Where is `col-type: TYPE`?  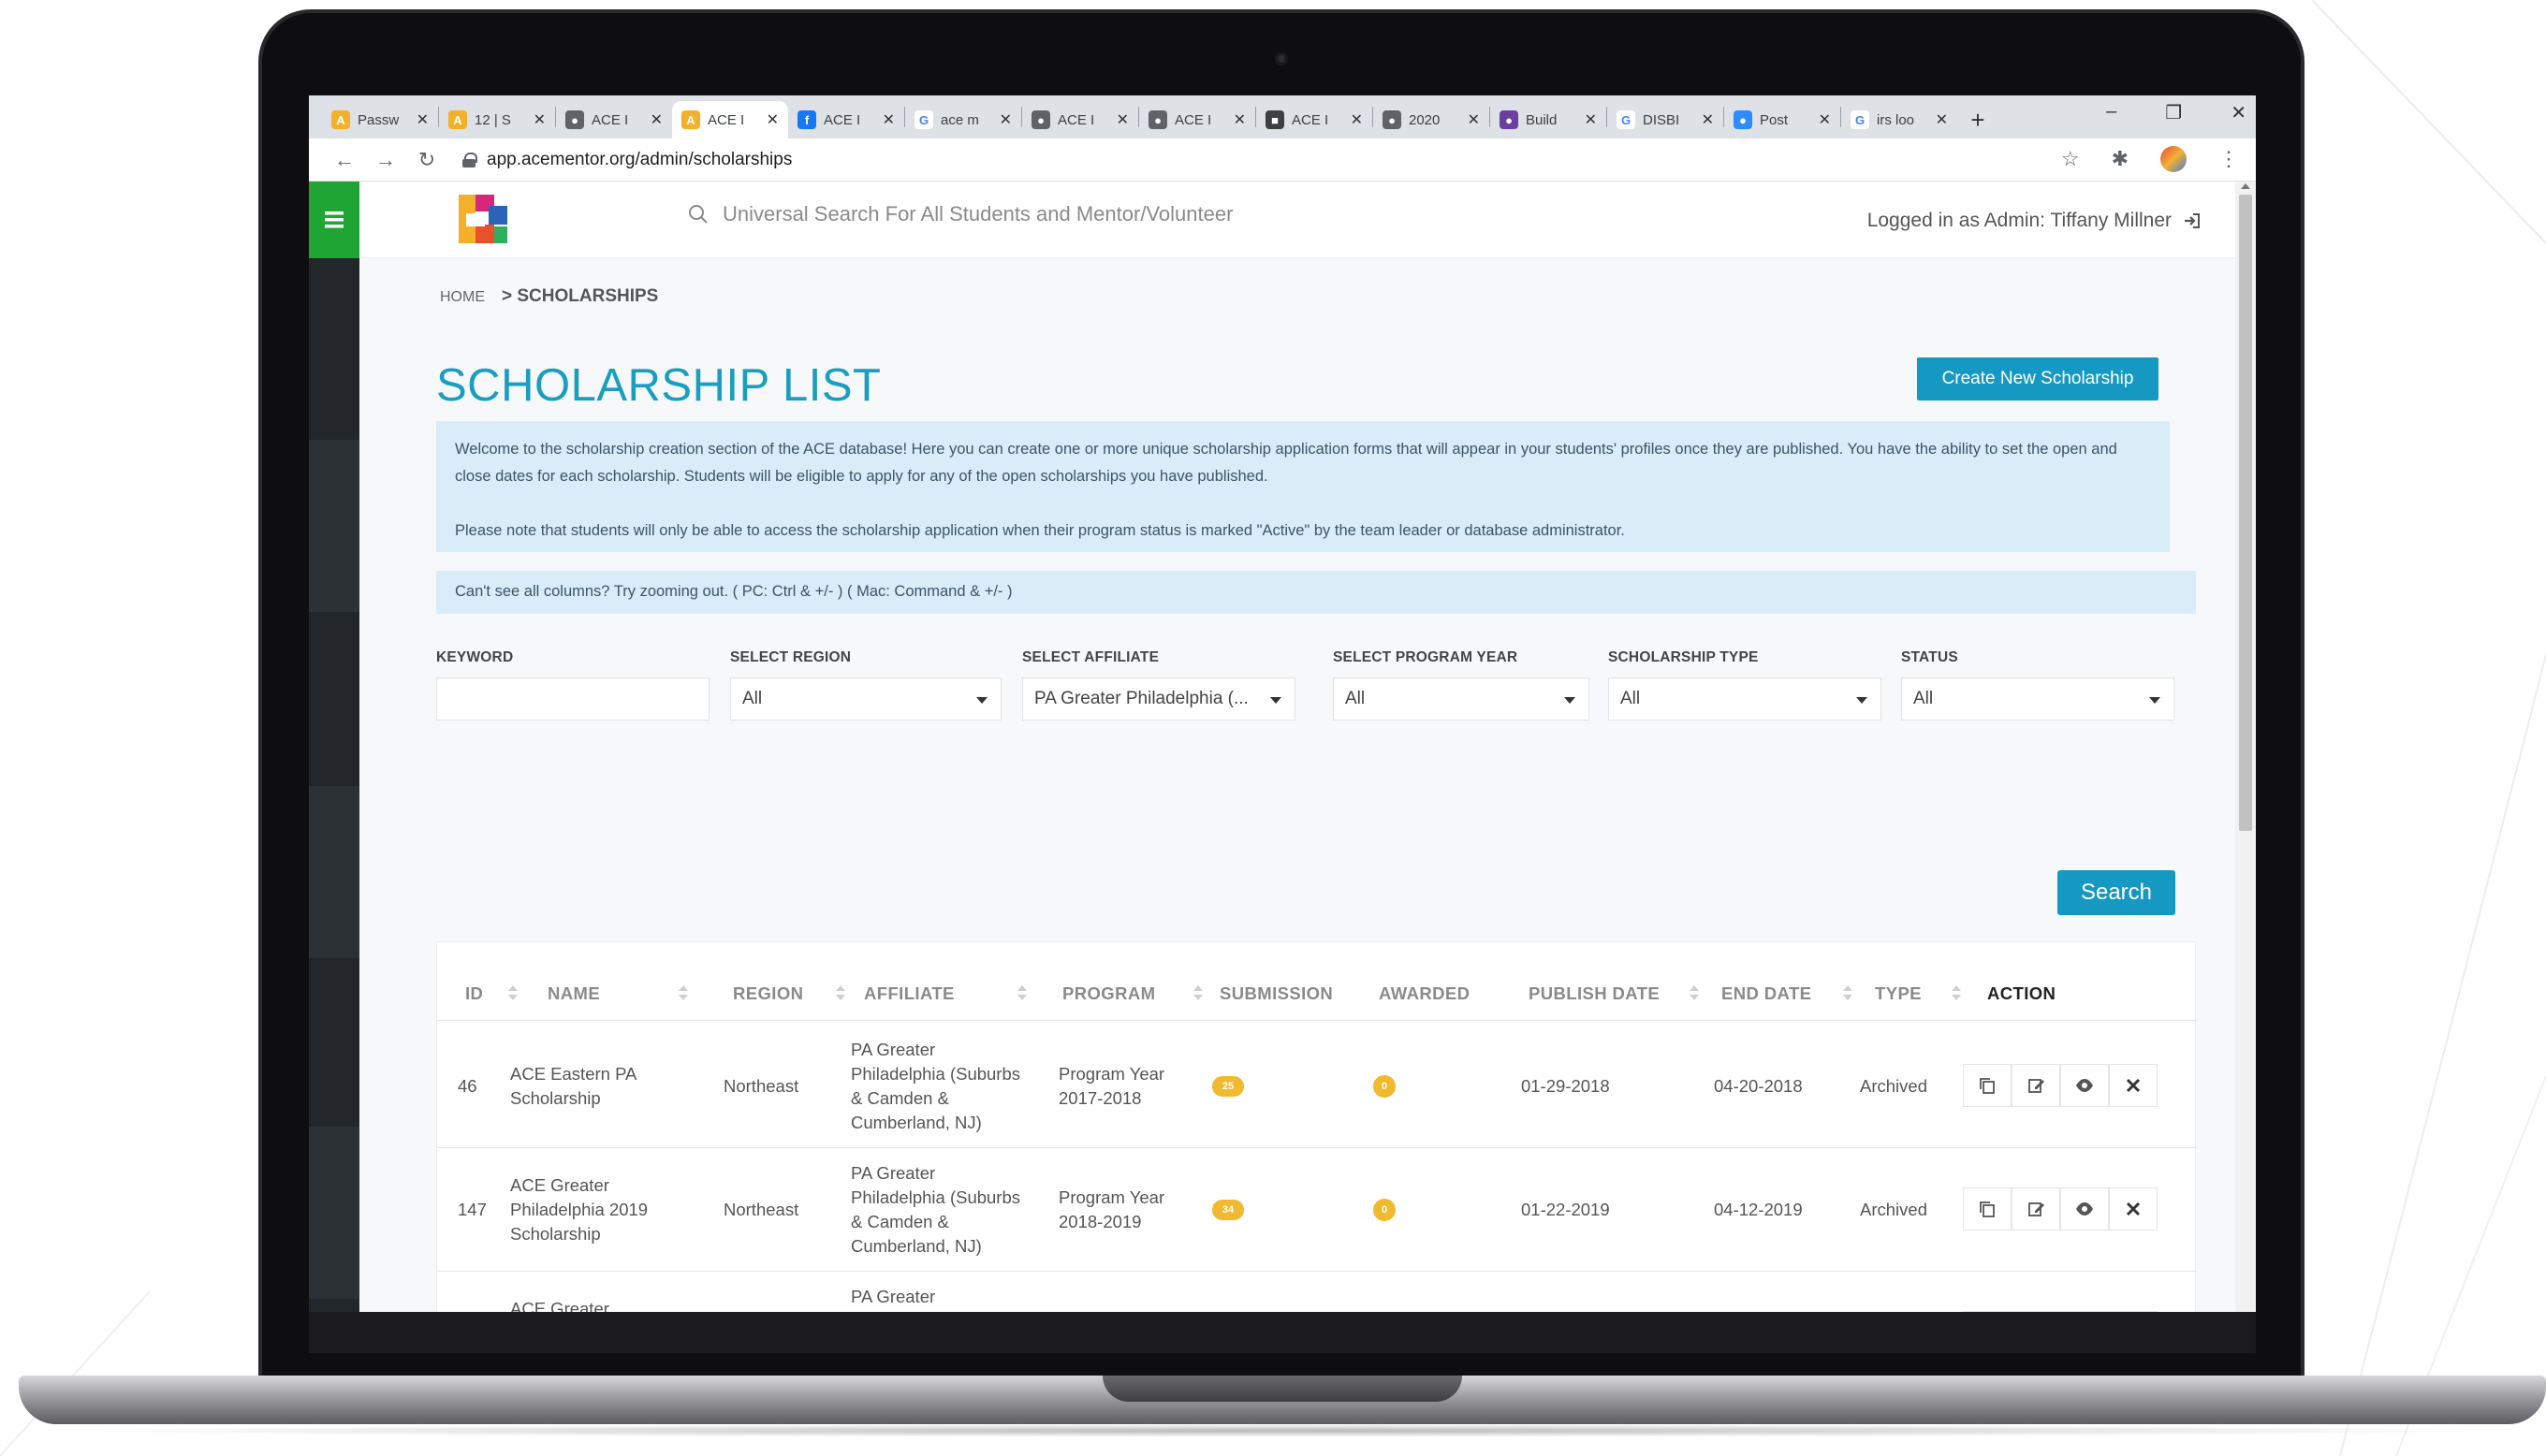 col-type: TYPE is located at coordinates (1899, 993).